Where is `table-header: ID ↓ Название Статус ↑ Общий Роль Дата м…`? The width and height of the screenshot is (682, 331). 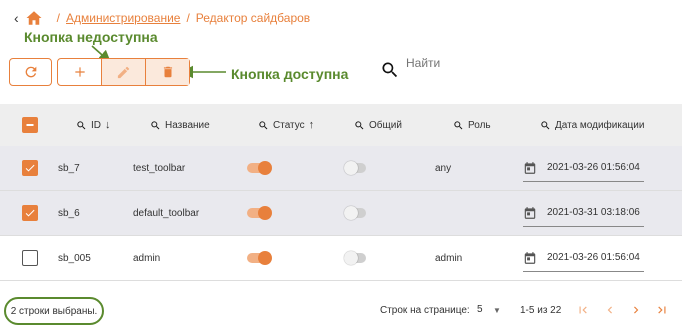 table-header: ID ↓ Название Статус ↑ Общий Роль Дата м… is located at coordinates (341, 125).